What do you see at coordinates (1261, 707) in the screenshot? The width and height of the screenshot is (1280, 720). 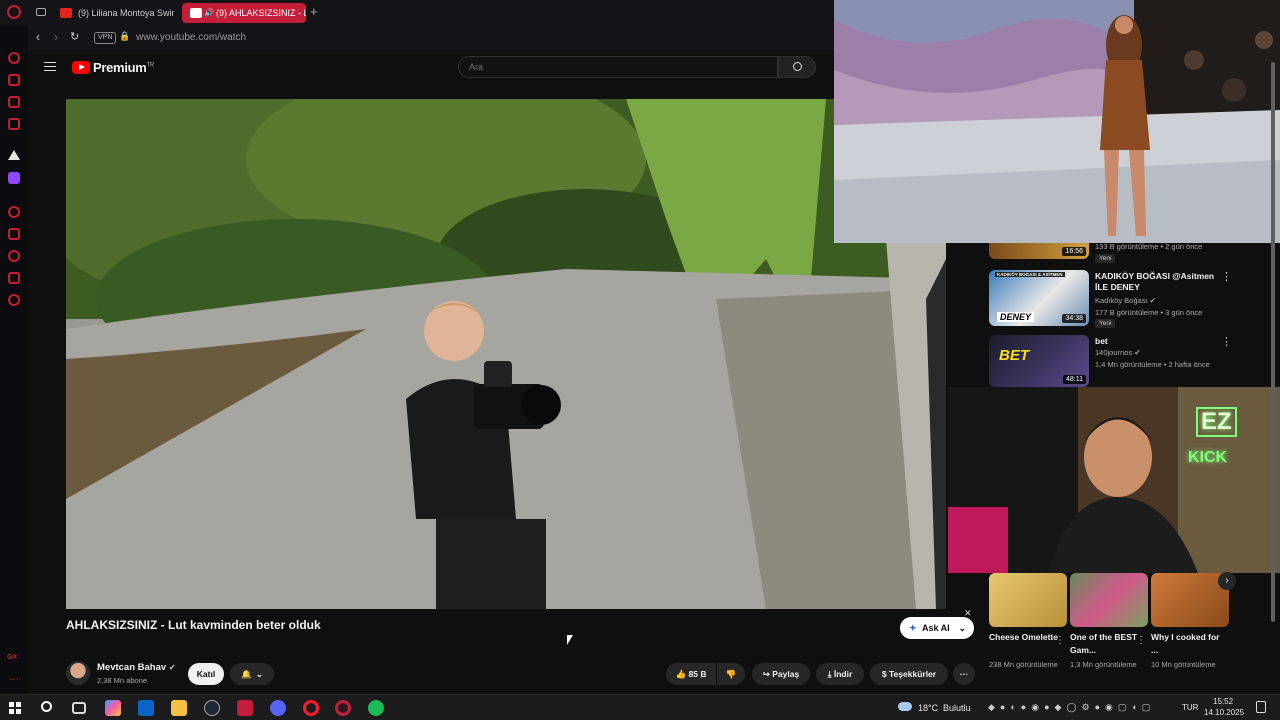 I see `notification-icon` at bounding box center [1261, 707].